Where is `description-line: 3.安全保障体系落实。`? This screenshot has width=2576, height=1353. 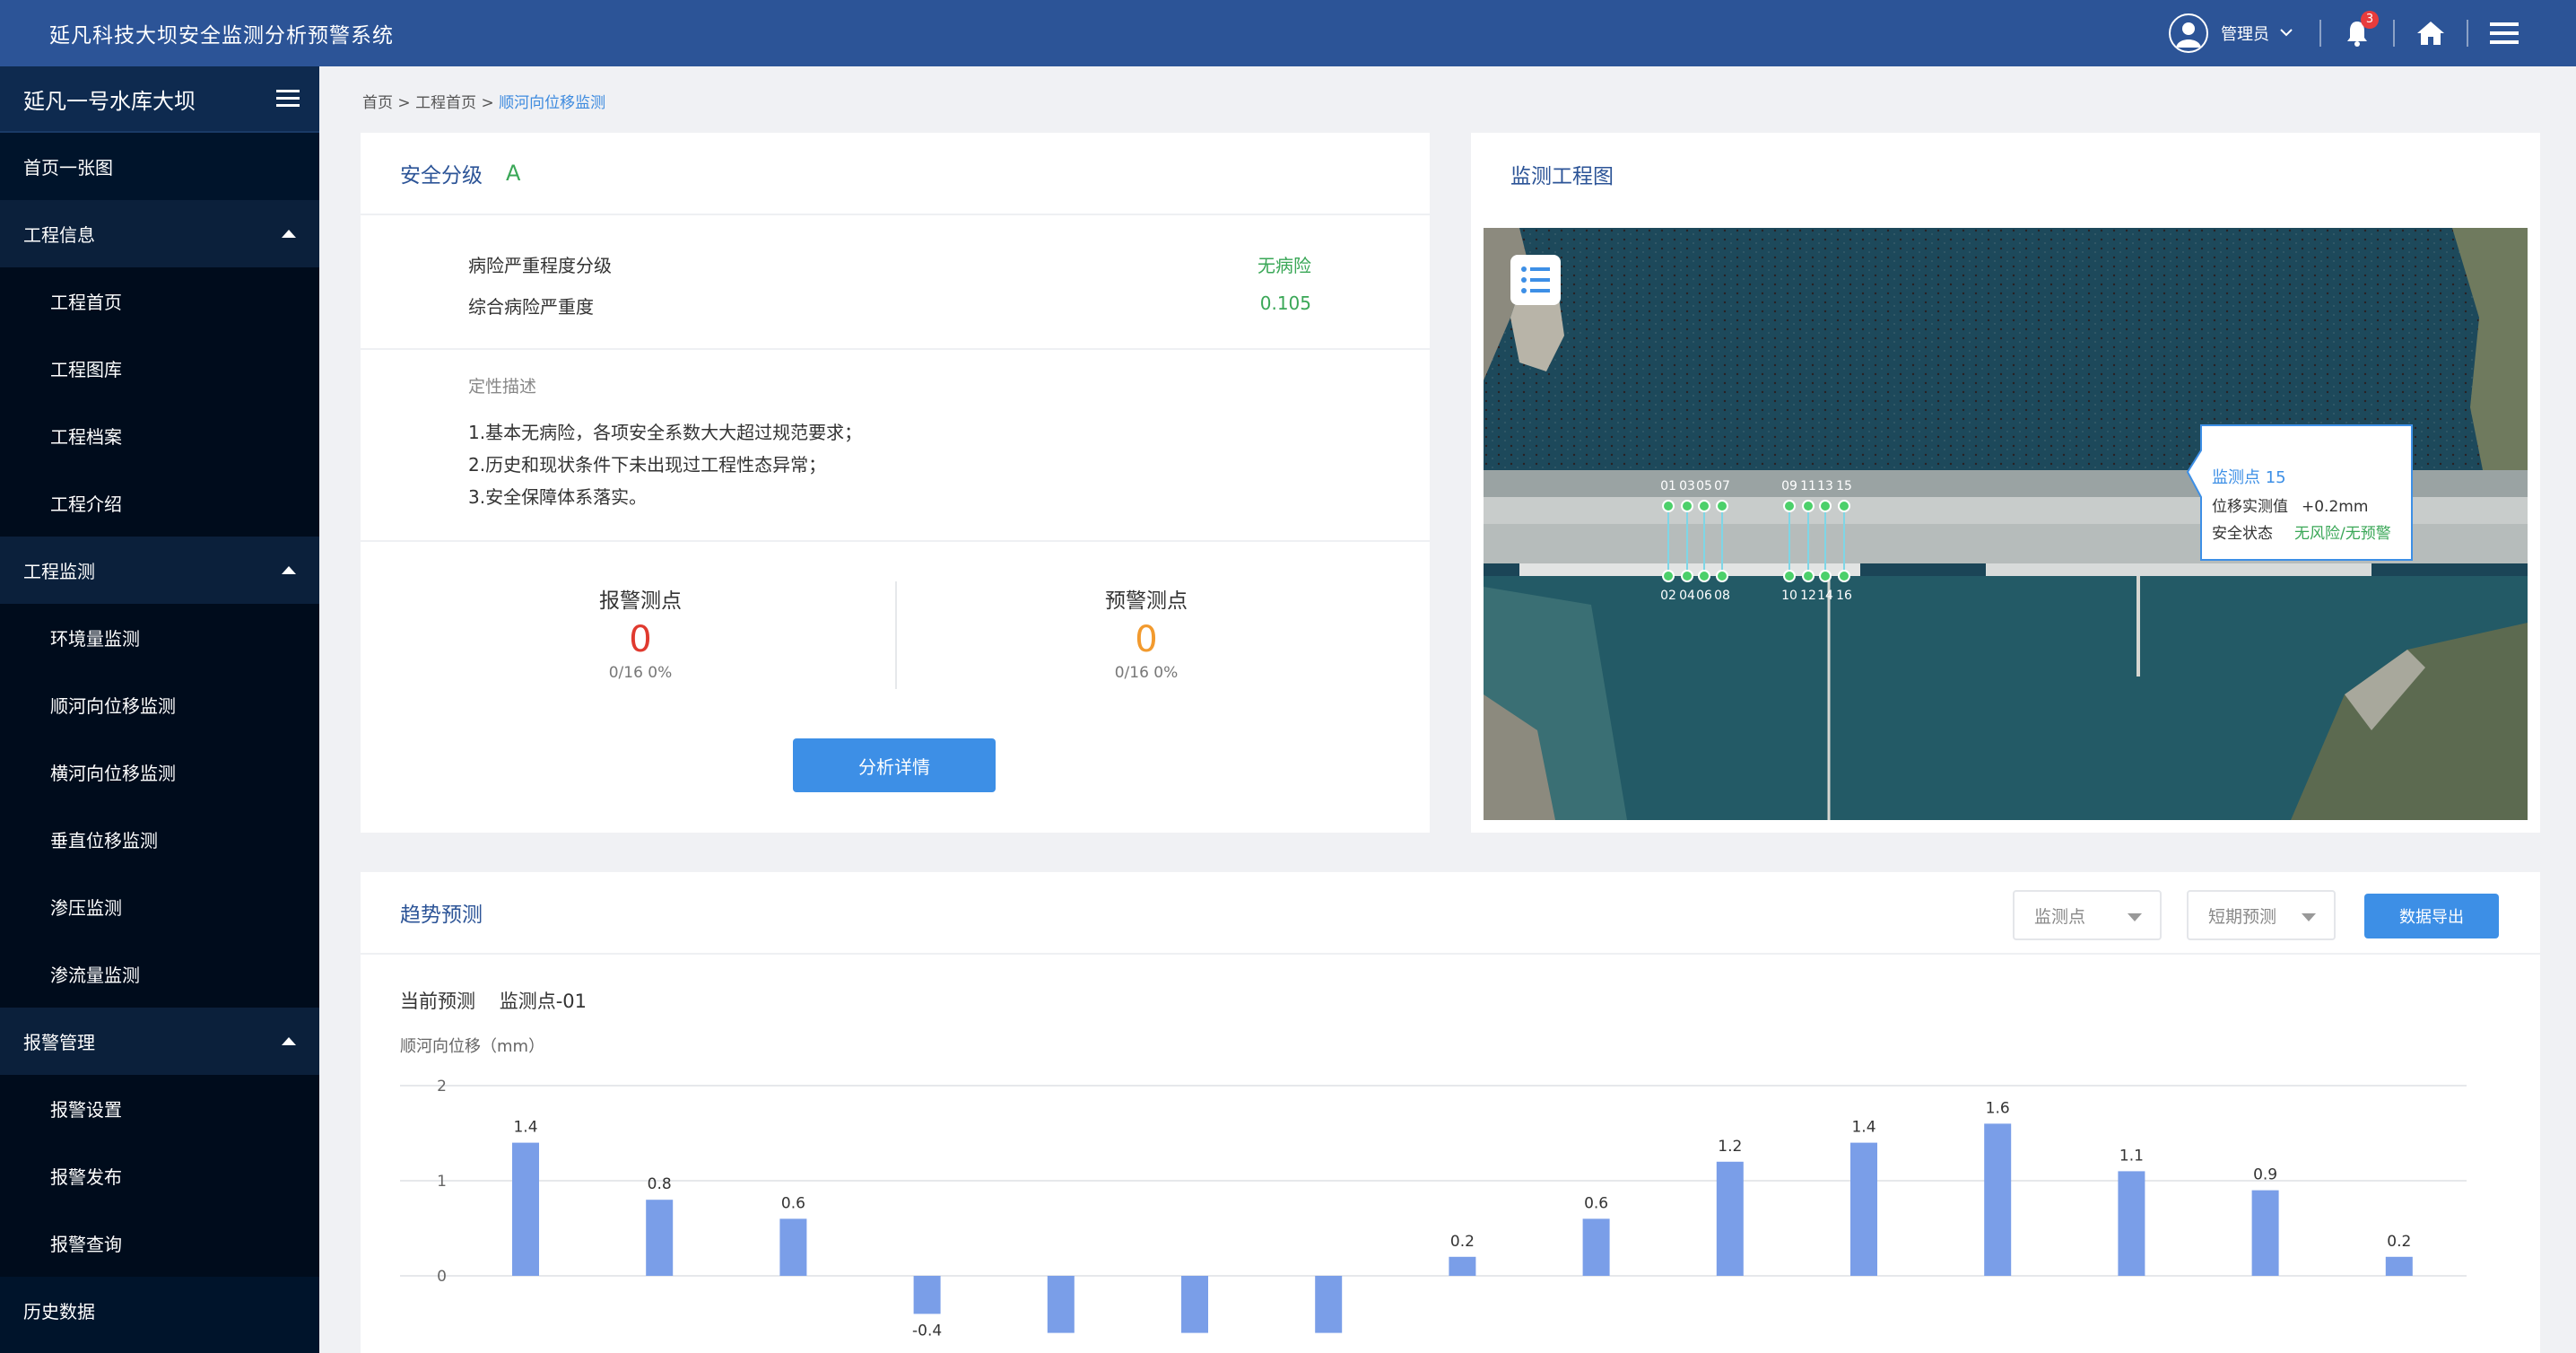 description-line: 3.安全保障体系落实。 is located at coordinates (558, 497).